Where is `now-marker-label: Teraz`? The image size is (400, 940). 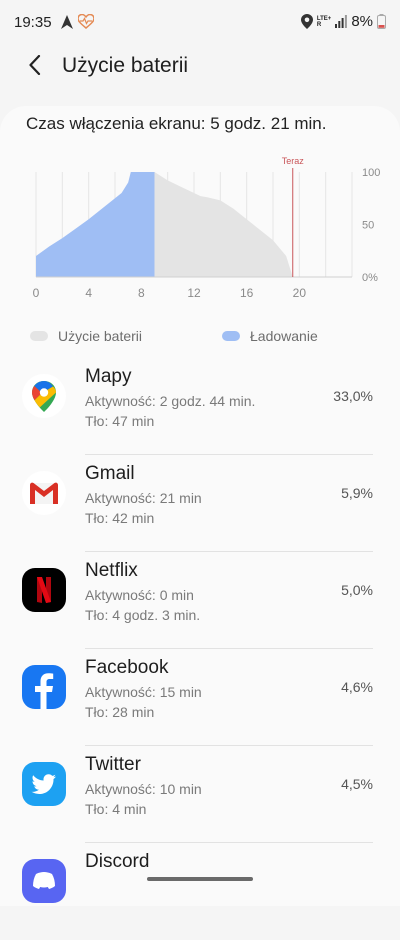
now-marker-label: Teraz is located at coordinates (293, 161).